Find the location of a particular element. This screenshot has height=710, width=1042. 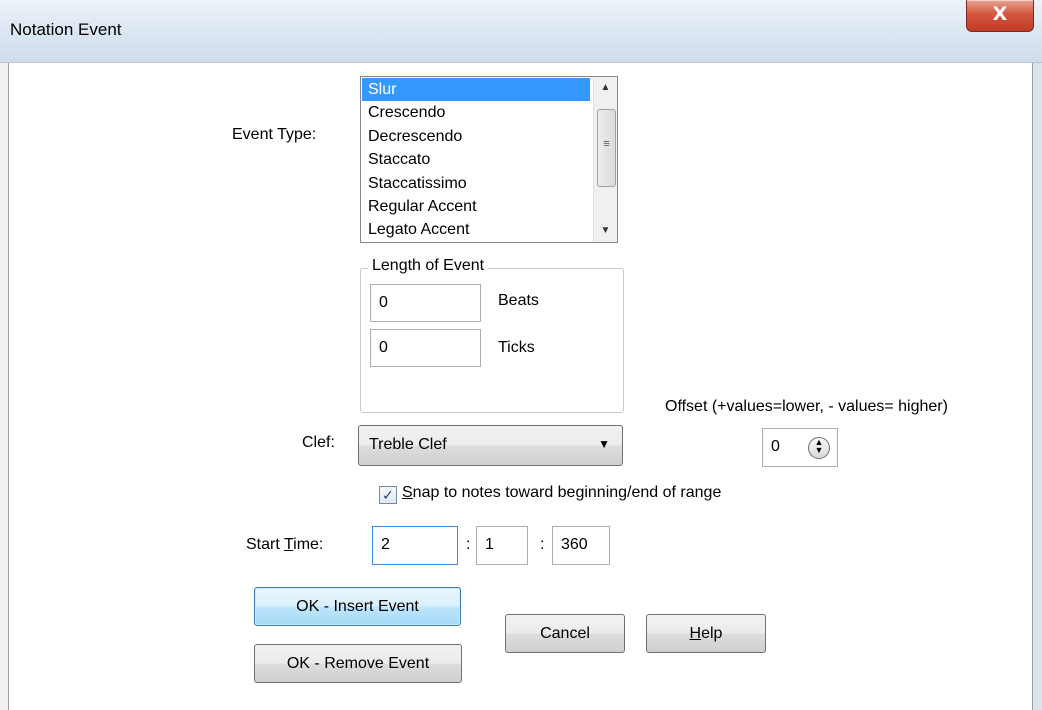

checkmark-icon: ✓ is located at coordinates (388, 495).